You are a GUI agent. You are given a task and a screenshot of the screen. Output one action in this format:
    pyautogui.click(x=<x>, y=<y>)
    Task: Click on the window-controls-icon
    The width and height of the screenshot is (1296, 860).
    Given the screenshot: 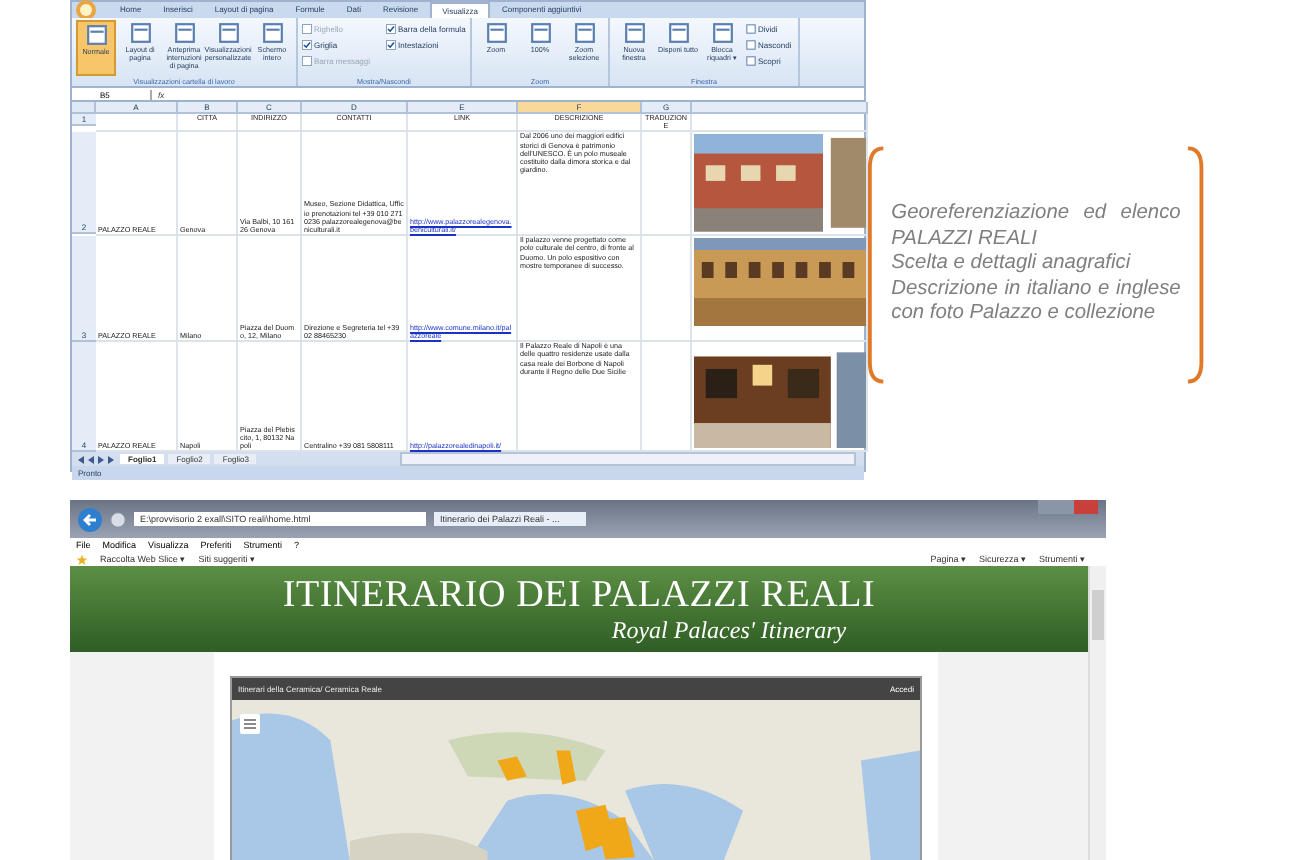 What is the action you would take?
    pyautogui.click(x=1068, y=508)
    